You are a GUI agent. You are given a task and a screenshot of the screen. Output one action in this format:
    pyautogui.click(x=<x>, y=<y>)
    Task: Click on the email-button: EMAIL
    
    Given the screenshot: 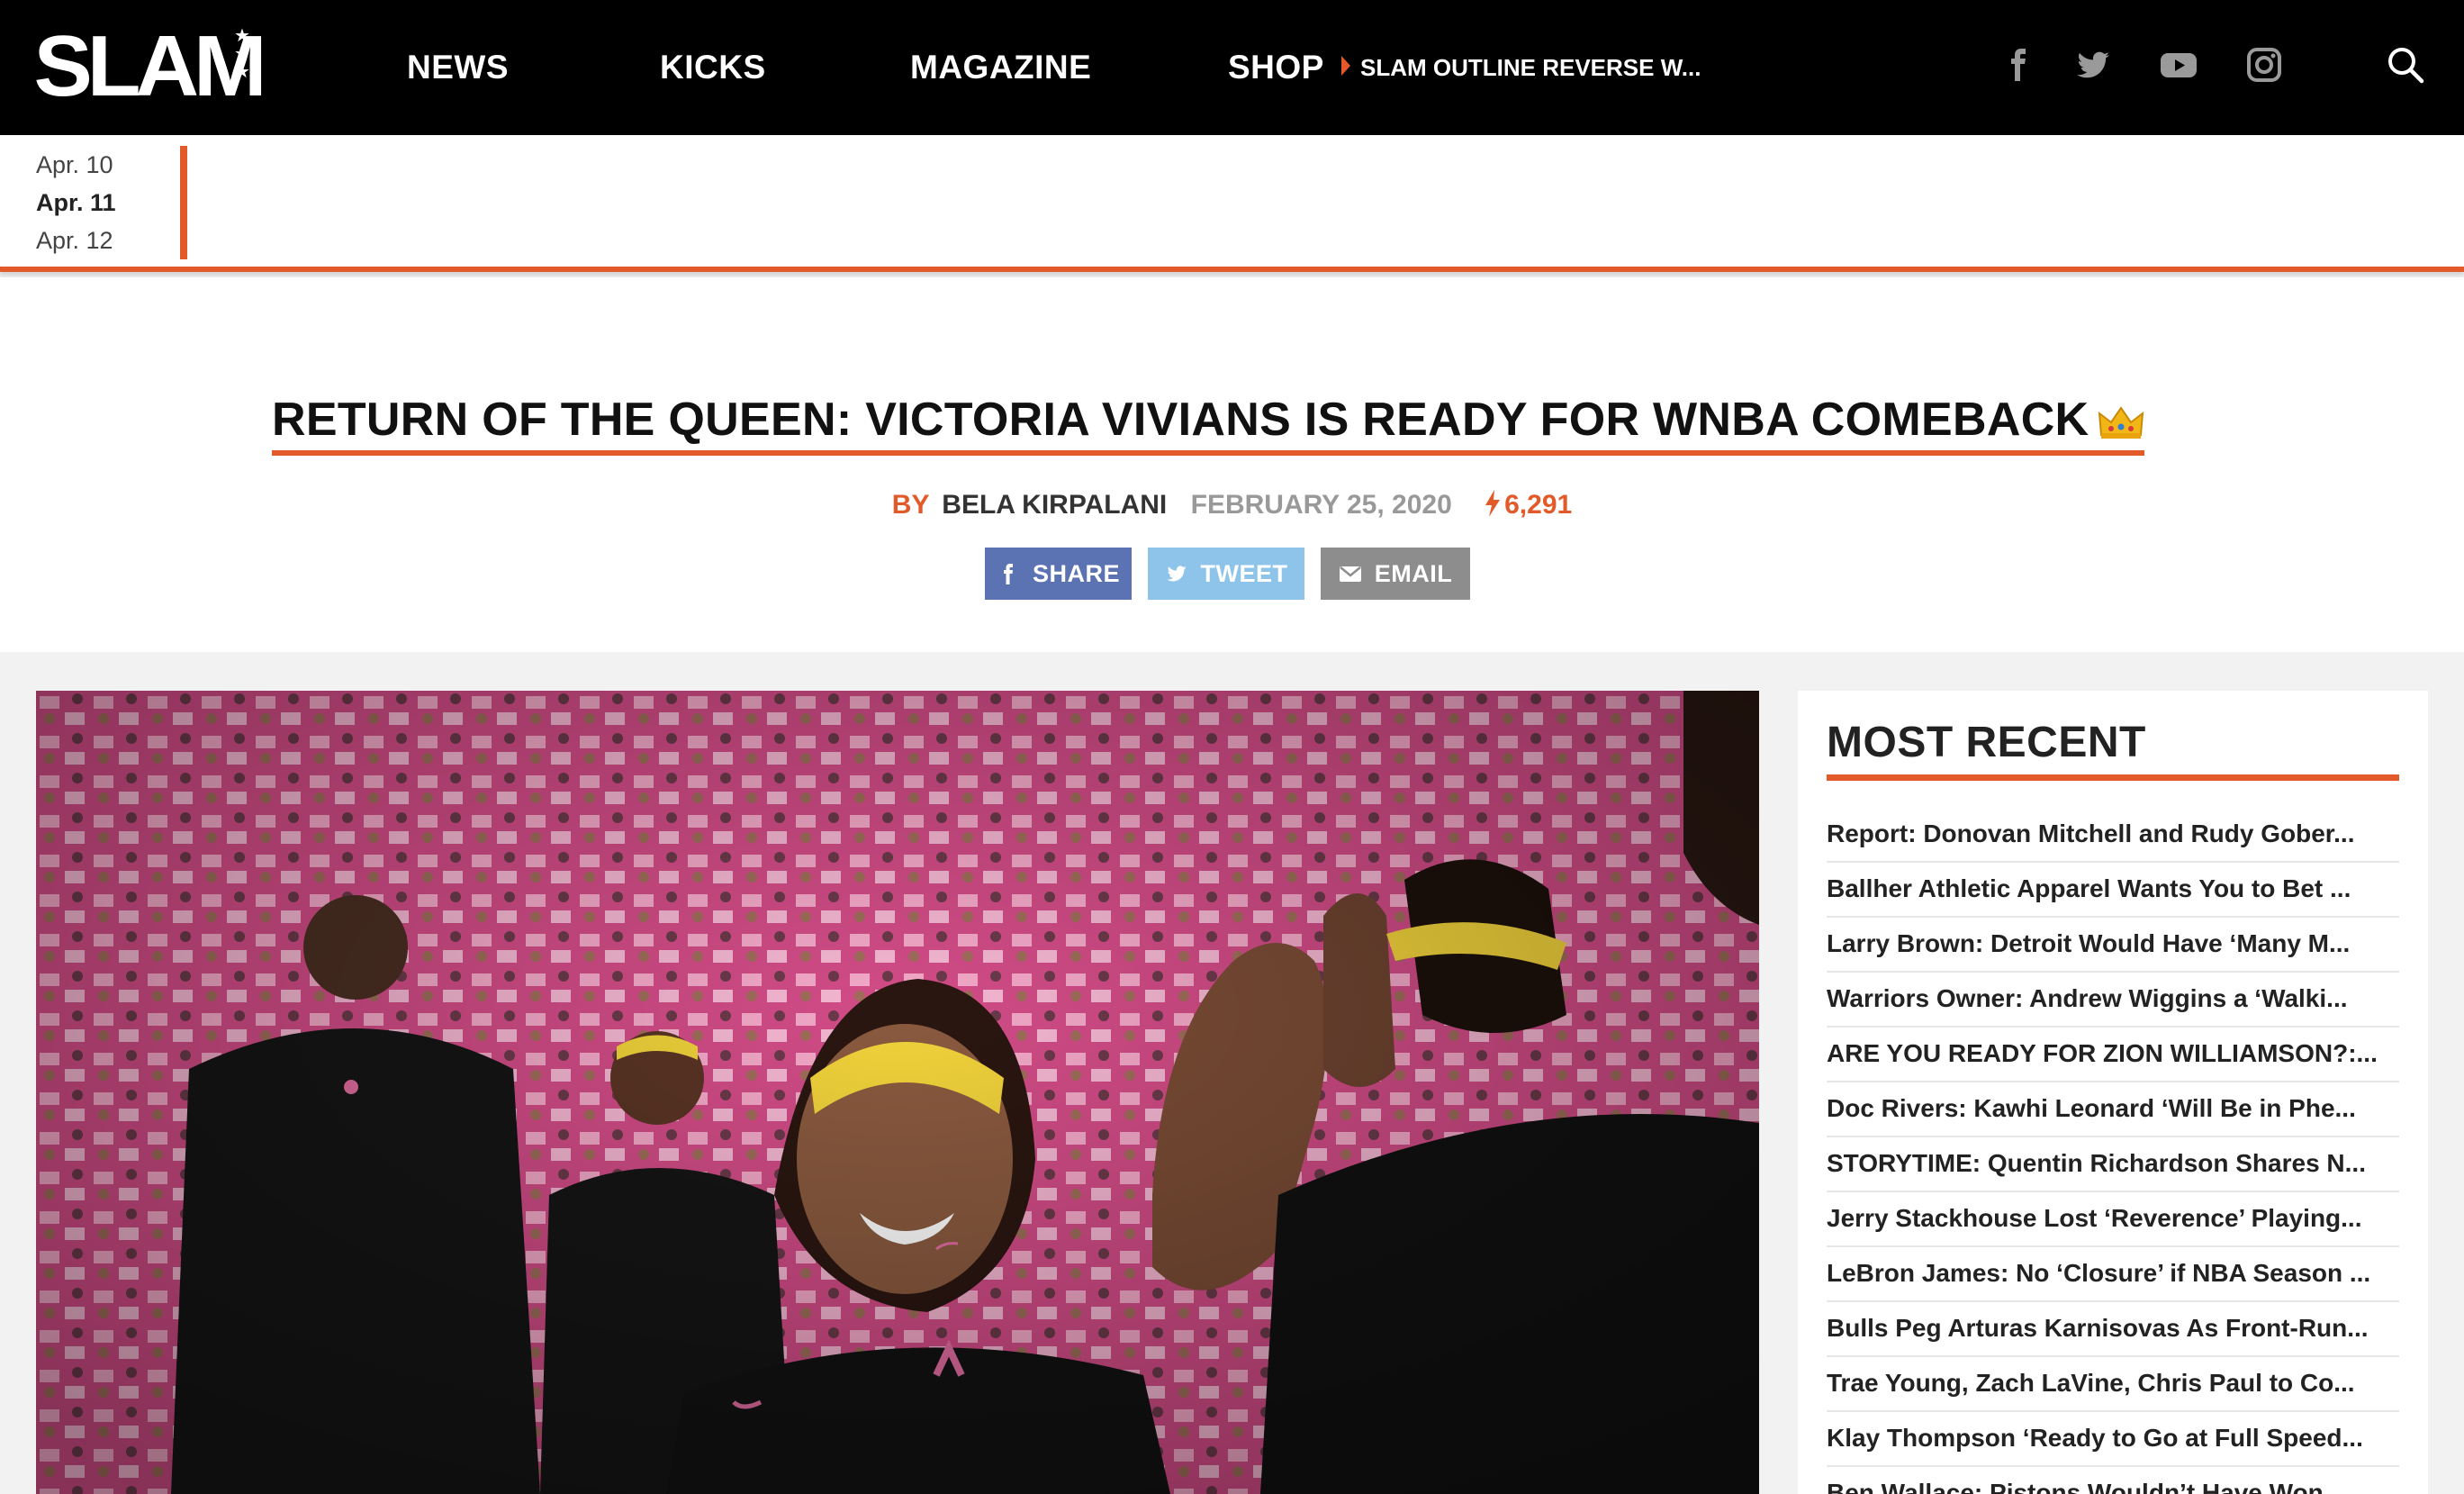 What is the action you would take?
    pyautogui.click(x=1395, y=574)
    